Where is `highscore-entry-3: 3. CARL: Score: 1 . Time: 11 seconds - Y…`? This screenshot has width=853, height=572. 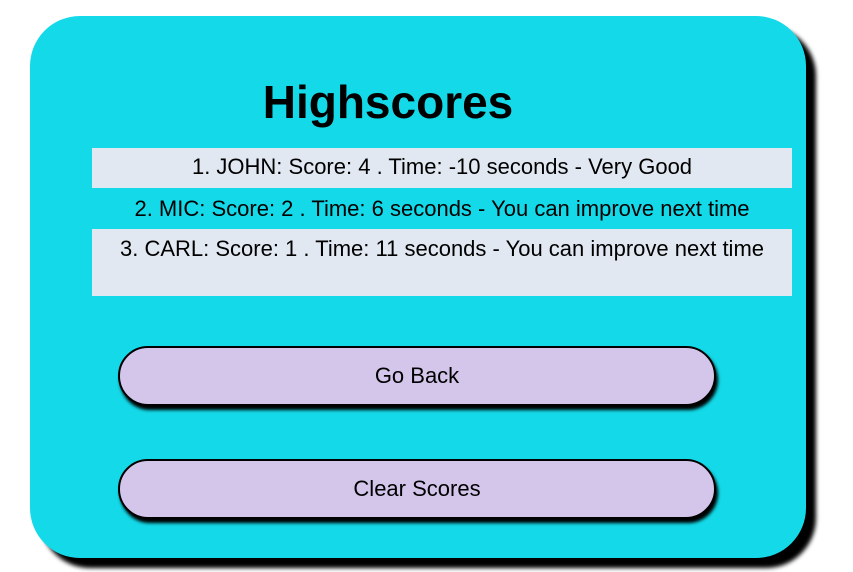 highscore-entry-3: 3. CARL: Score: 1 . Time: 11 seconds - Y… is located at coordinates (442, 262).